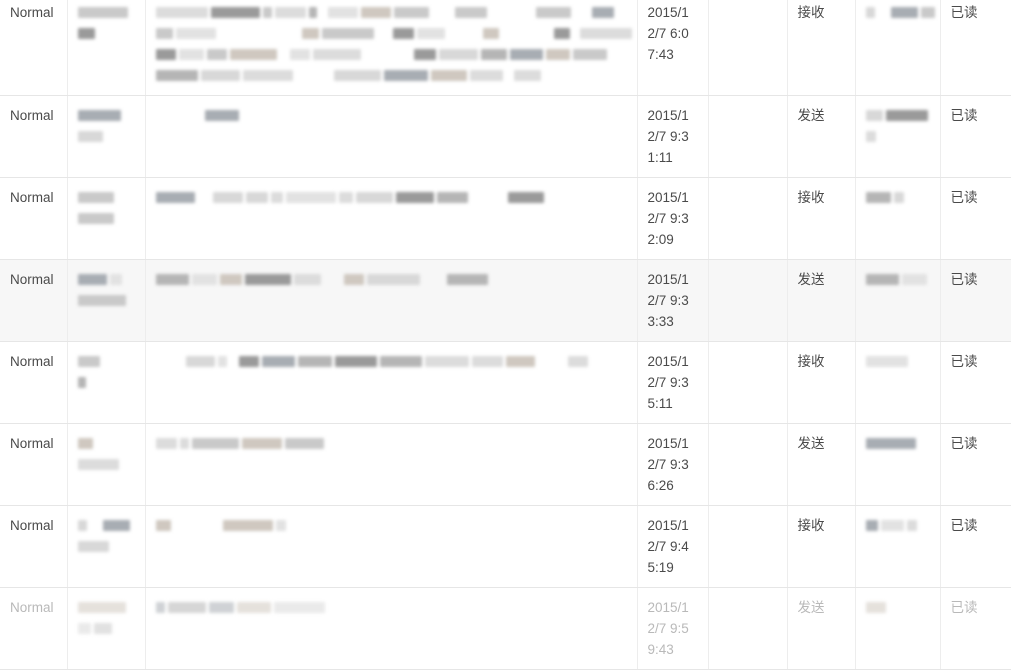 This screenshot has height=670, width=1011. Describe the element at coordinates (668, 33) in the screenshot. I see `date-label: 2015/12/7 6:07:43` at that location.